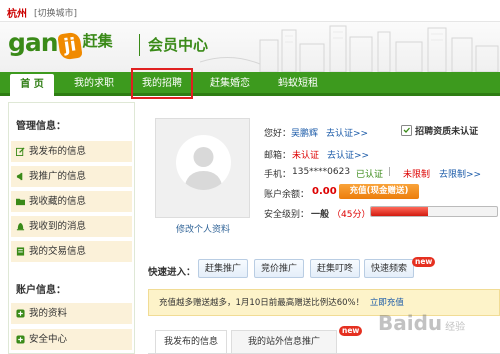 This screenshot has width=500, height=354. I want to click on baidu-watermark: Baidu 经验, so click(421, 323).